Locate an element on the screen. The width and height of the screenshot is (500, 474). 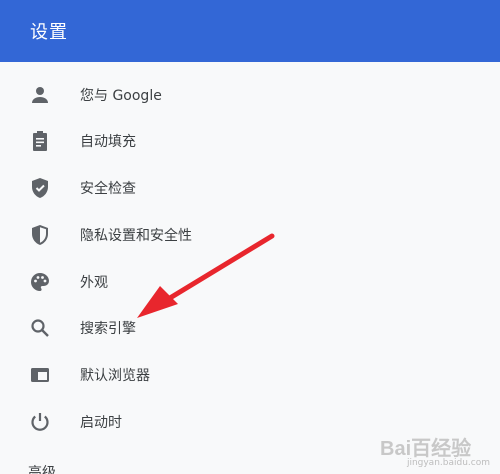
search-icon is located at coordinates (40, 328).